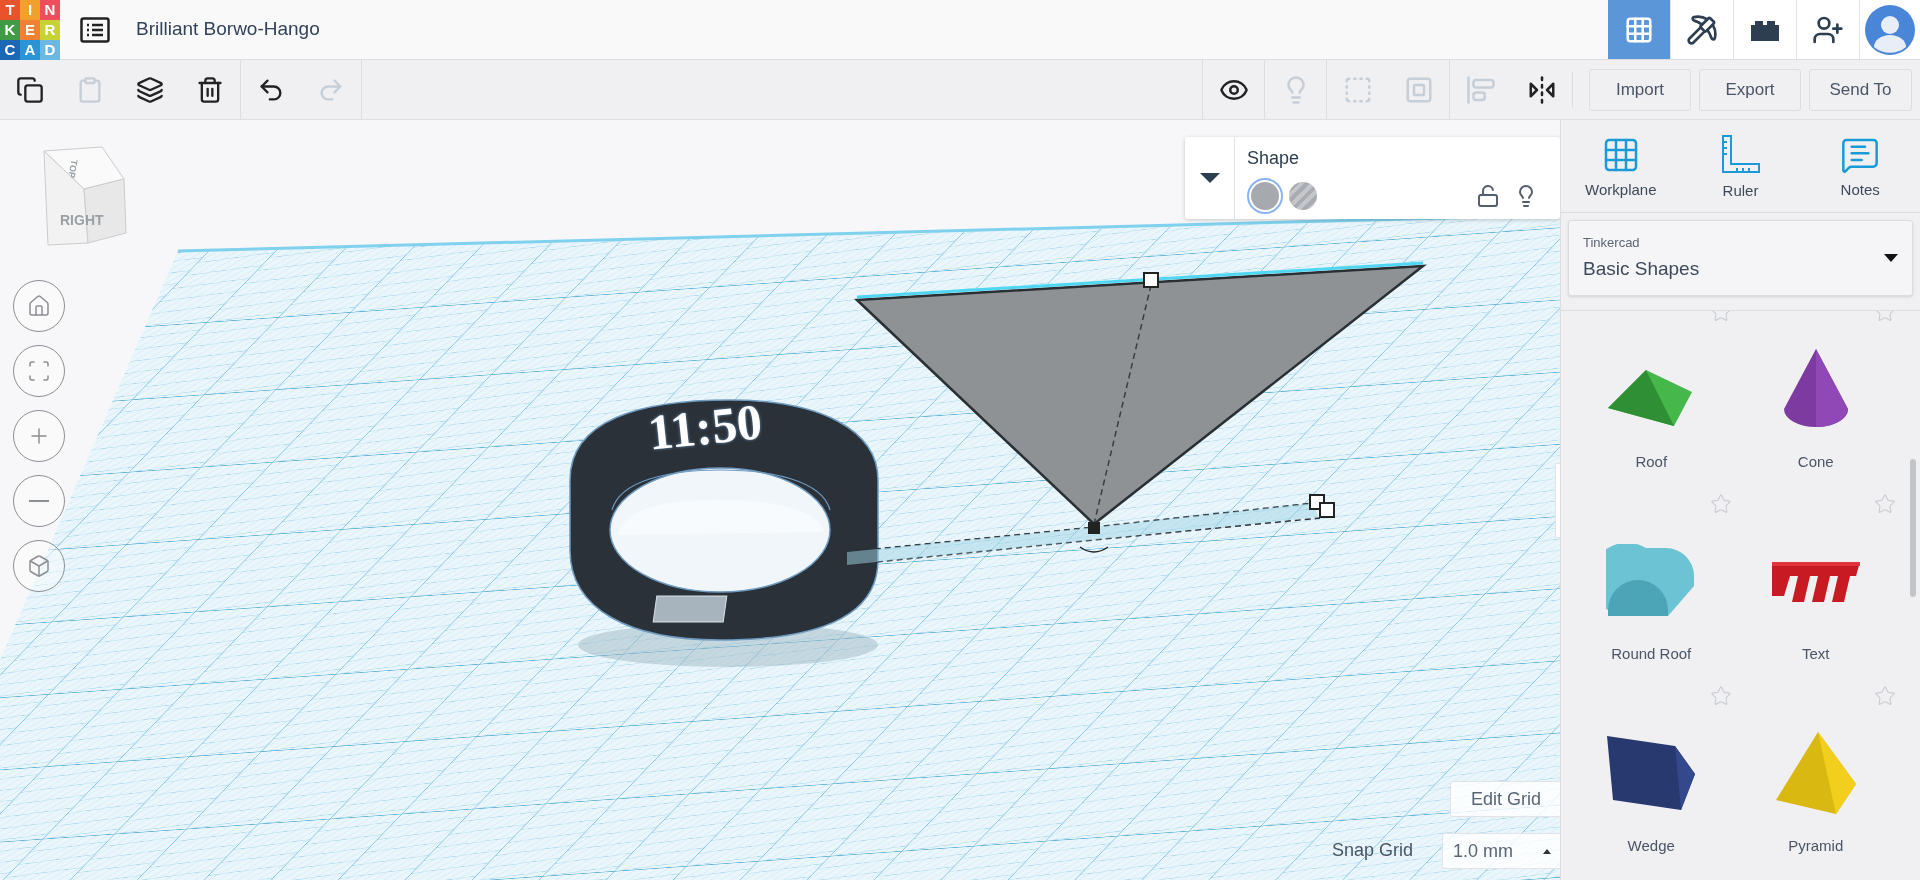 This screenshot has width=1920, height=880. What do you see at coordinates (1620, 168) in the screenshot?
I see `workplane-tool-button: Workplane` at bounding box center [1620, 168].